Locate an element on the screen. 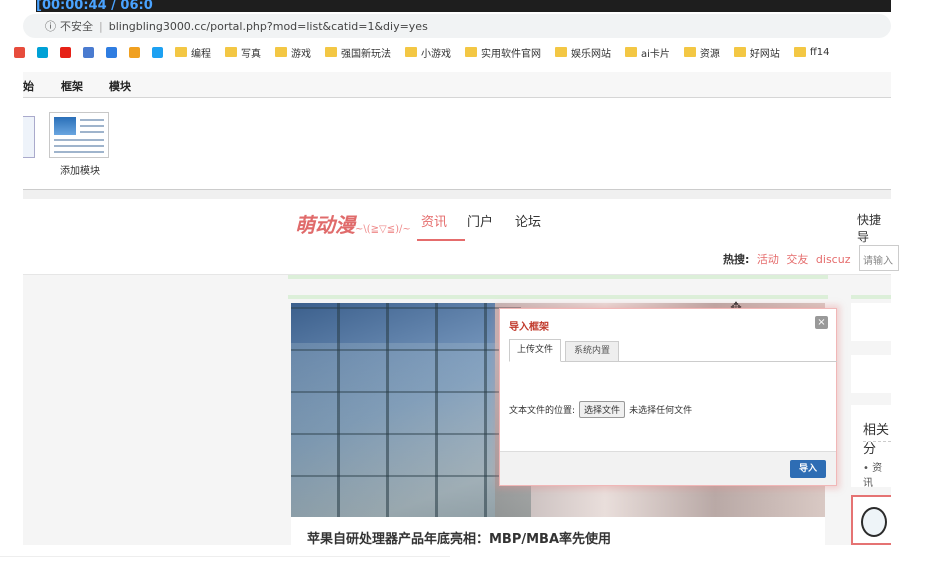 The height and width of the screenshot is (566, 948). file-row: 文本文件的位置: 选择文件 未选择任何文件 is located at coordinates (600, 409).